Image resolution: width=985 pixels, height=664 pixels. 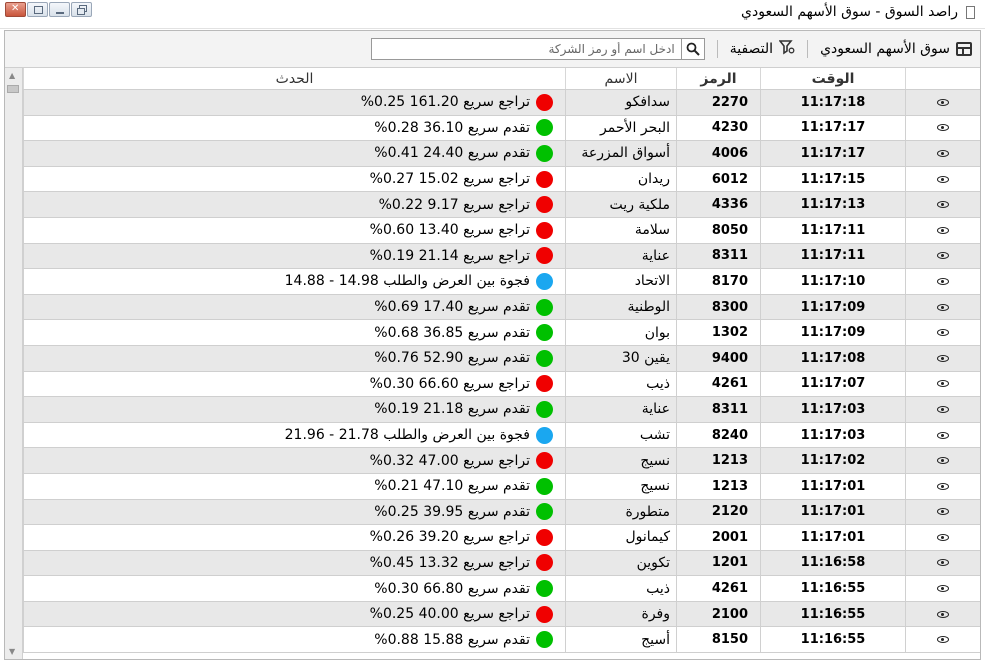 What do you see at coordinates (501, 461) in the screenshot?
I see `table-row: 11:17:02 1213 نسيج تراجع سريع 47.00 0.32%` at bounding box center [501, 461].